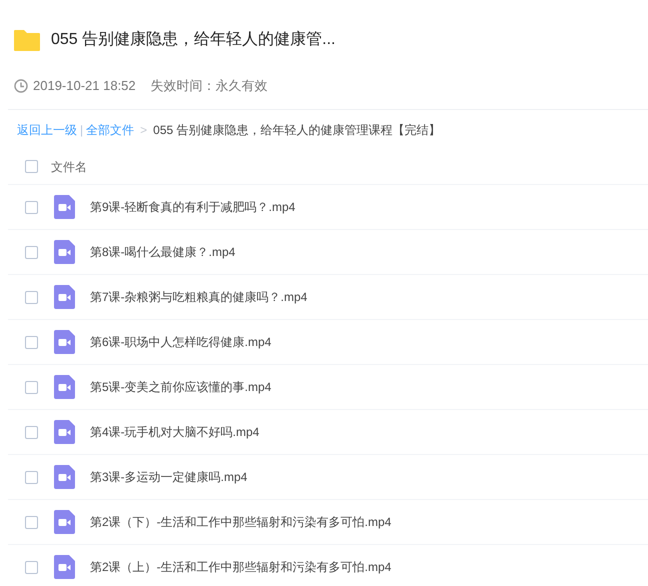 The width and height of the screenshot is (648, 586). I want to click on date-text: 2019-10-21 18:52, so click(84, 86).